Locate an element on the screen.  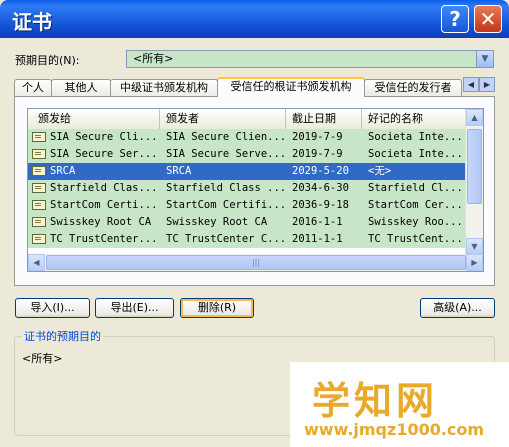
chevron-left-icon: ◀ is located at coordinates (471, 84).